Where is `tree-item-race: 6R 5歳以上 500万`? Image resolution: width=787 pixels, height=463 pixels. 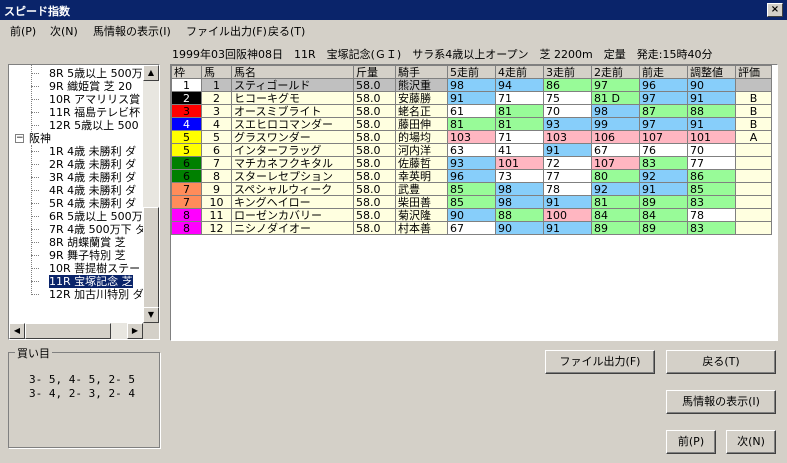
tree-item-race: 6R 5歳以上 500万 is located at coordinates (96, 216).